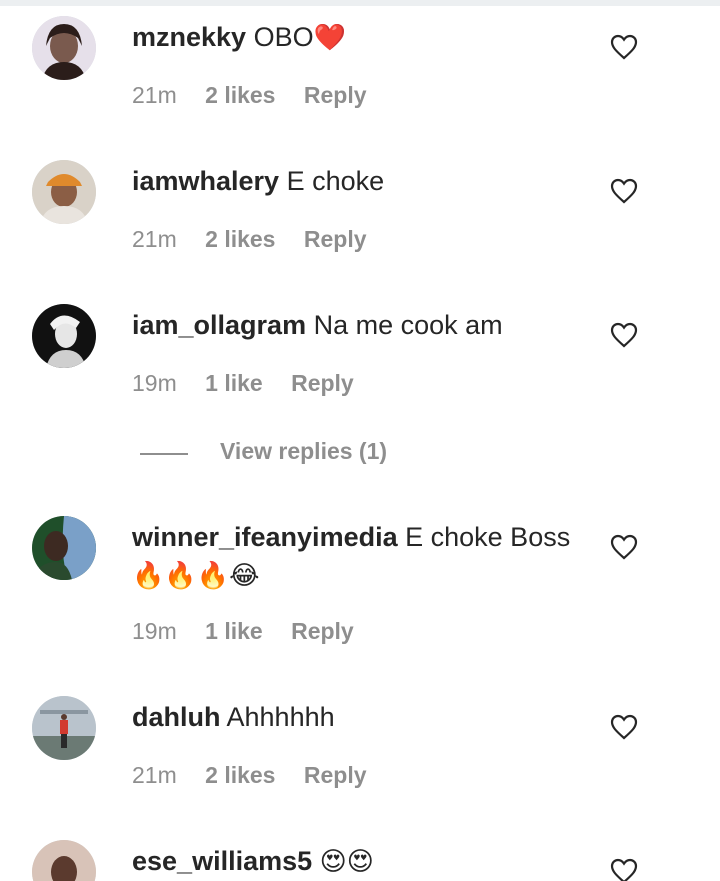 The height and width of the screenshot is (881, 720). What do you see at coordinates (408, 325) in the screenshot?
I see `comment-text: Na me cook am` at bounding box center [408, 325].